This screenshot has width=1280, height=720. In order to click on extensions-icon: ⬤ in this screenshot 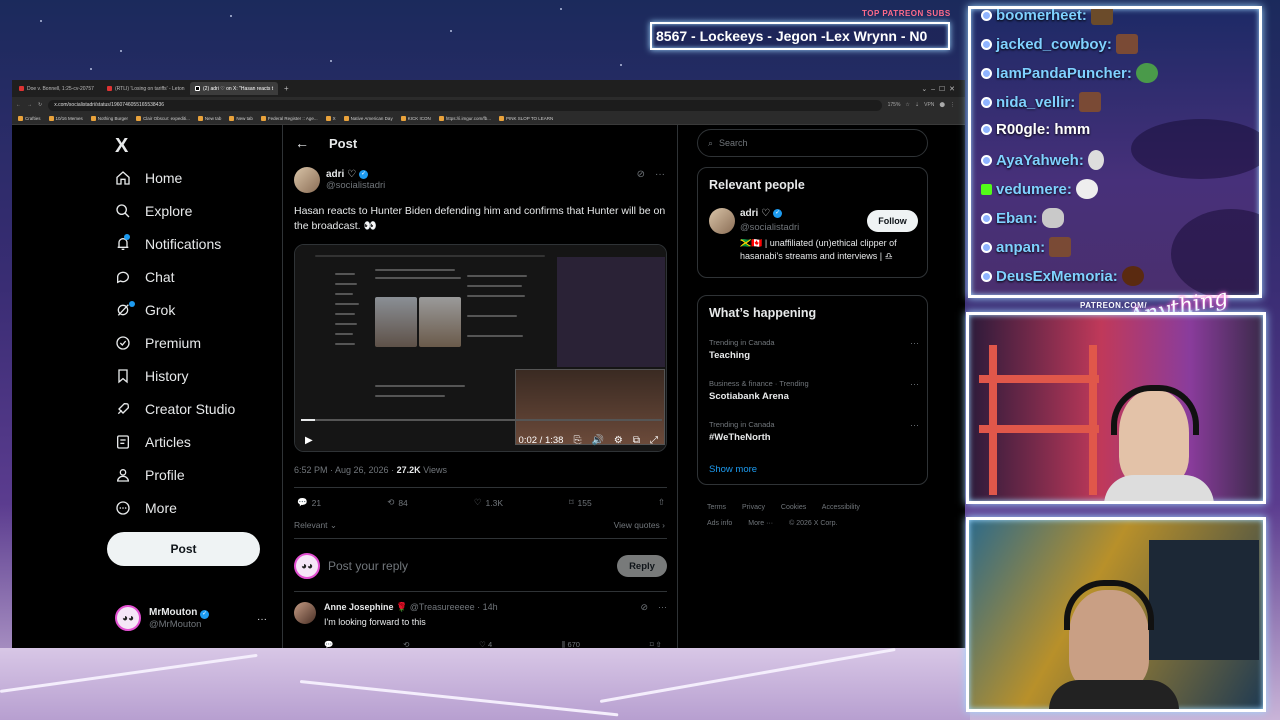, I will do `click(942, 105)`.